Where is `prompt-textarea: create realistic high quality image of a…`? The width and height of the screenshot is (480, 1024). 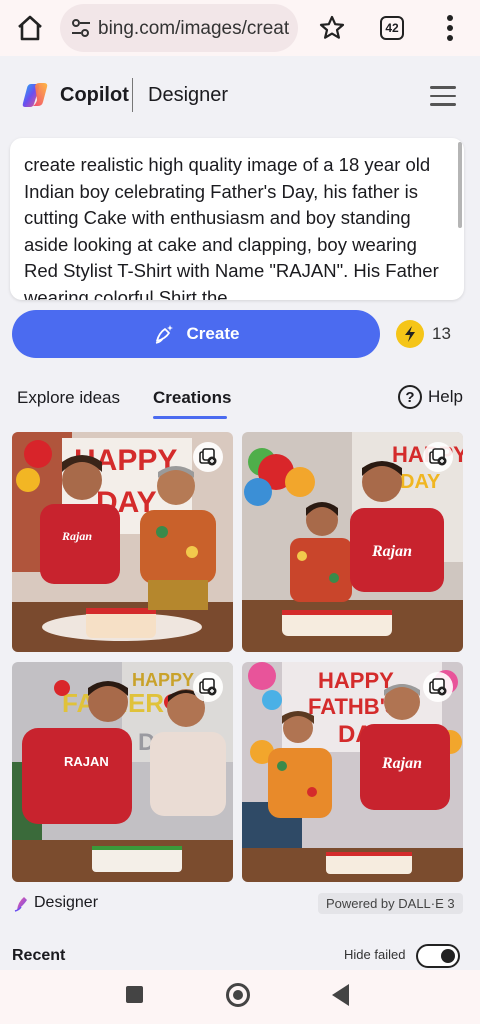
prompt-textarea: create realistic high quality image of a… is located at coordinates (237, 219).